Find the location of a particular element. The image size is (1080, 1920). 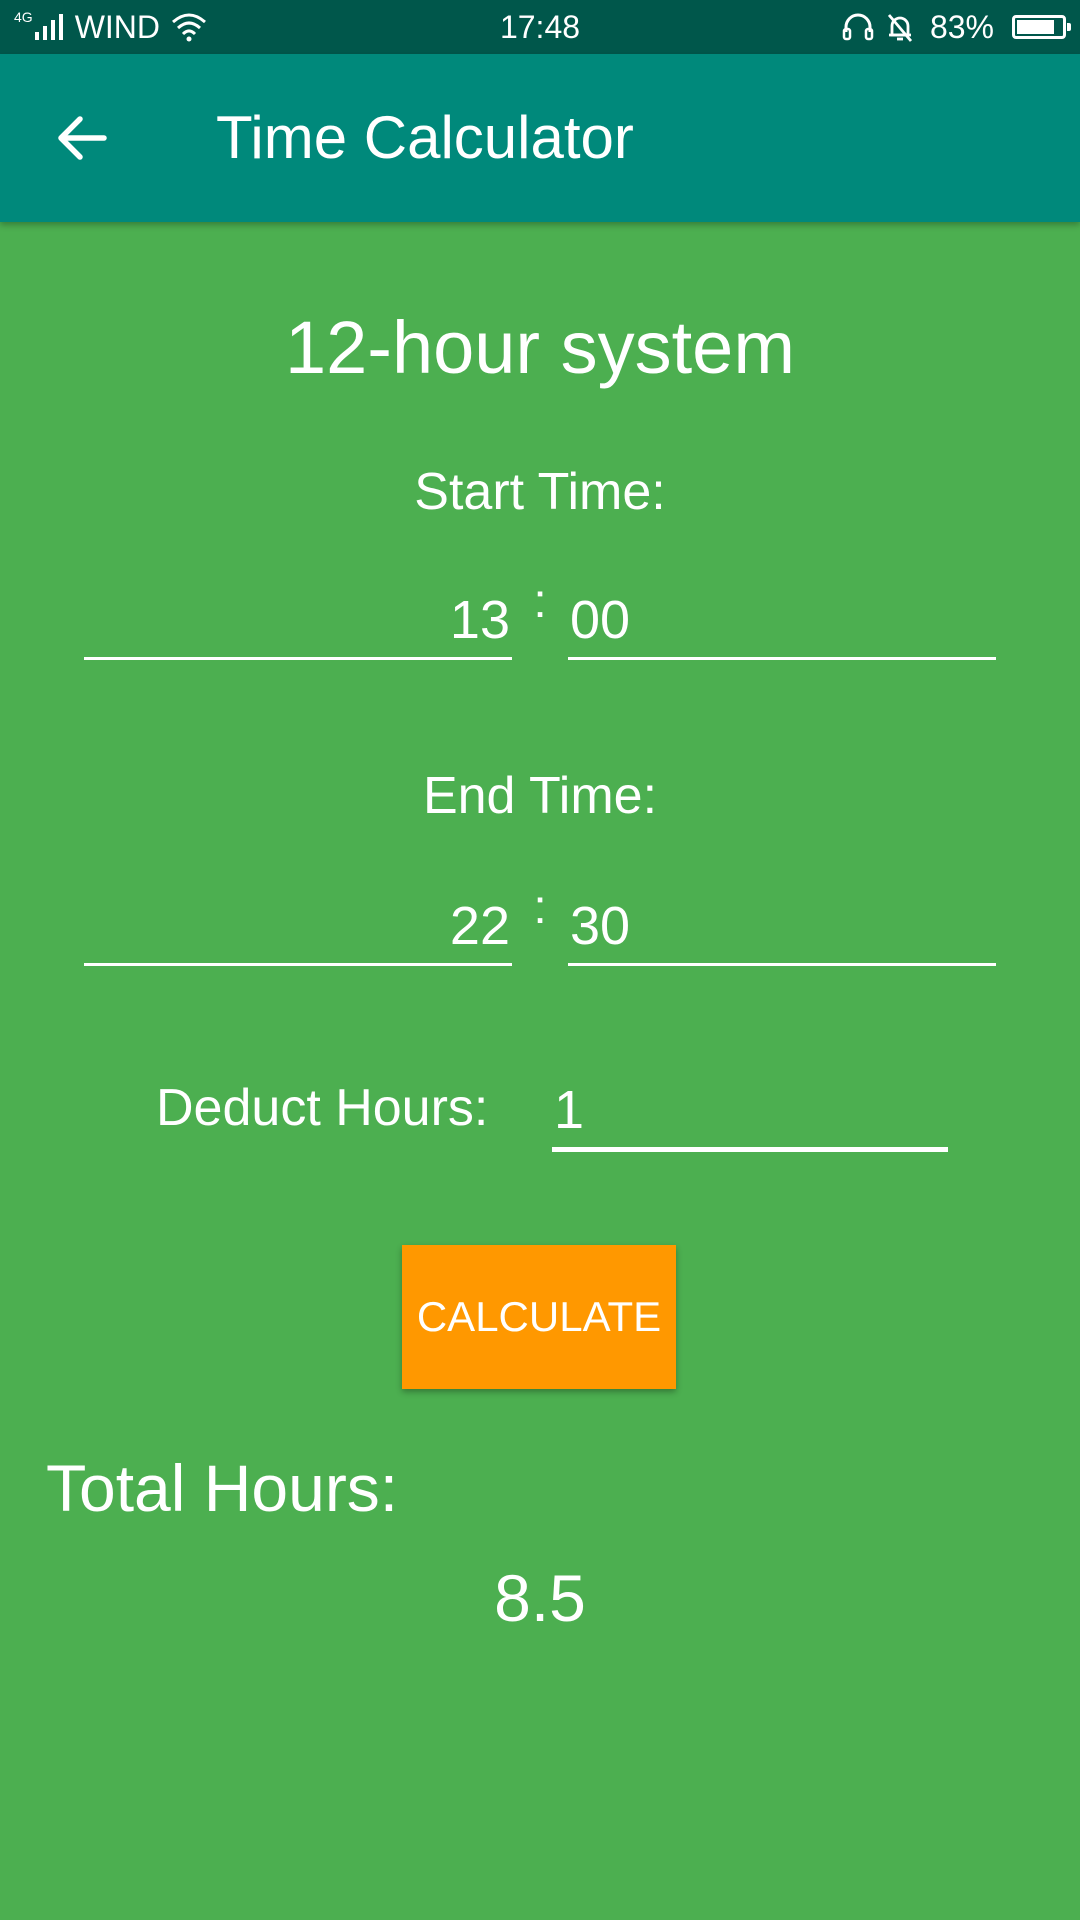

wifi-icon is located at coordinates (189, 27).